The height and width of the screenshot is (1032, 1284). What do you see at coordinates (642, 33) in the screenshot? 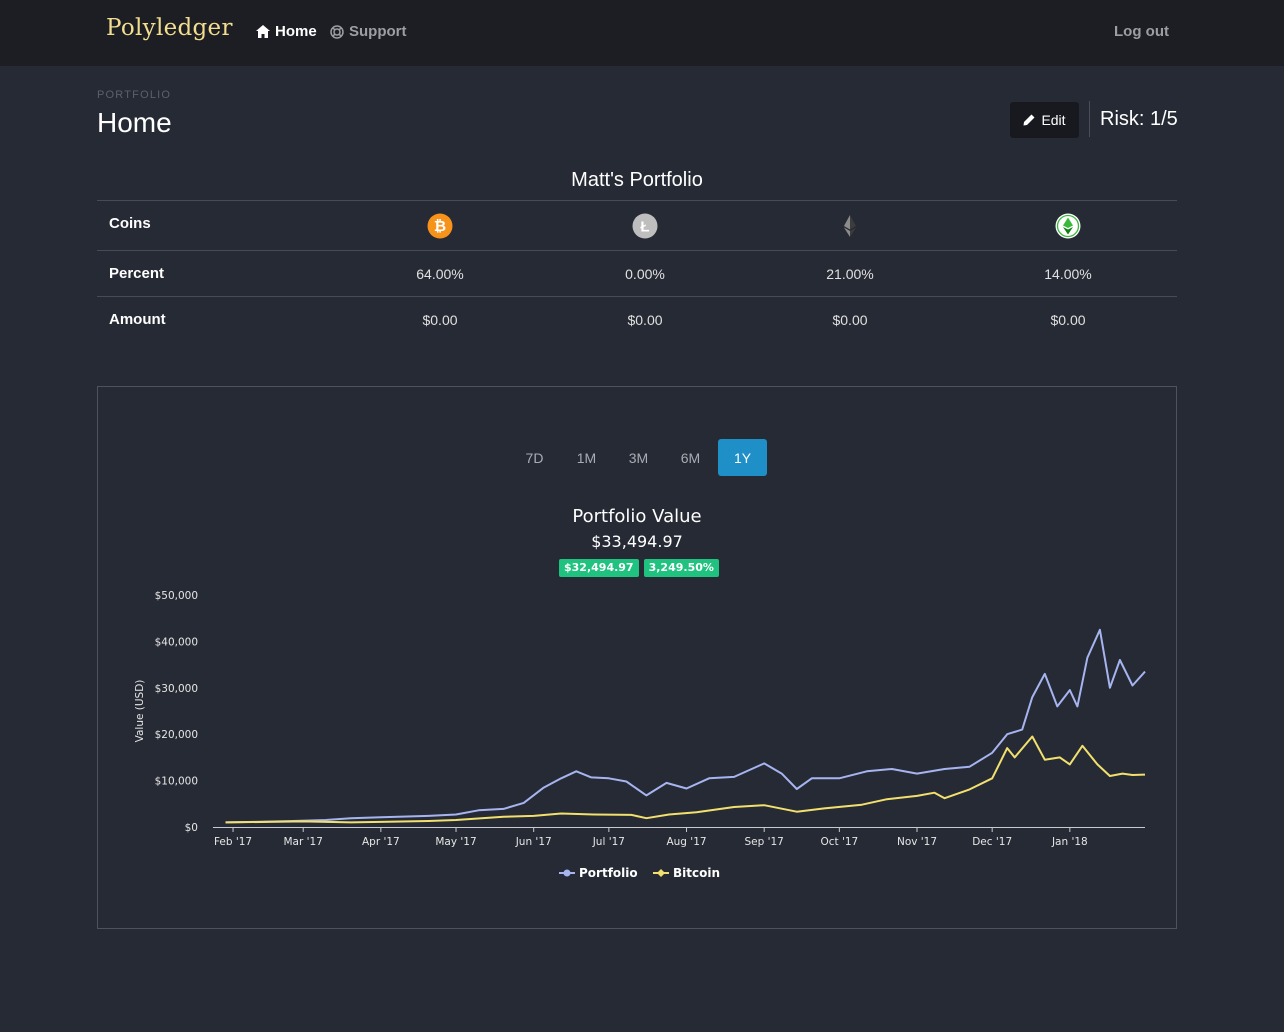
I see `top-navbar: Polyledger Home Support Log out` at bounding box center [642, 33].